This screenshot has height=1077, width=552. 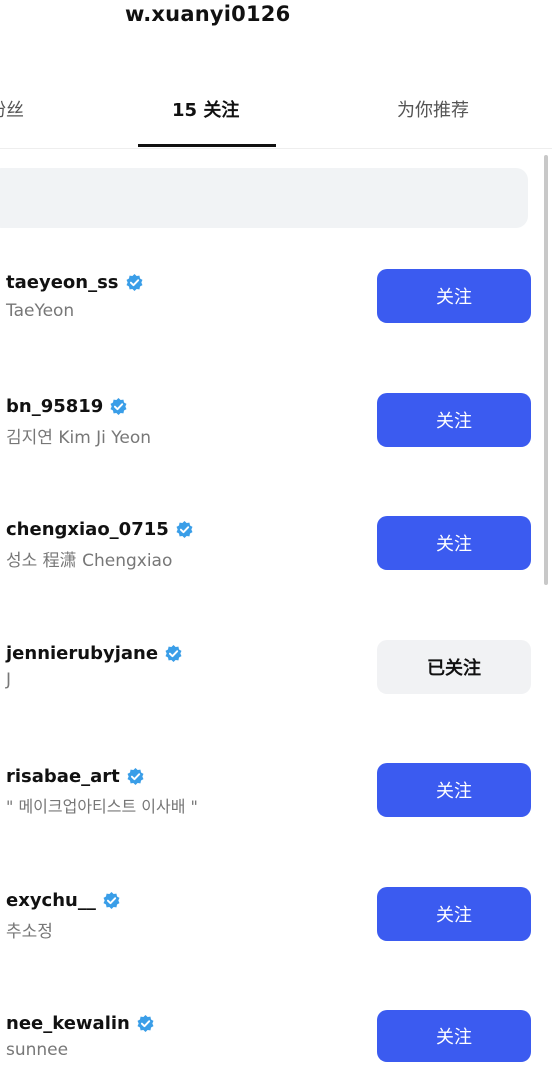 I want to click on list-item: taeyeon_ss TaeYeon 关注, so click(x=276, y=316).